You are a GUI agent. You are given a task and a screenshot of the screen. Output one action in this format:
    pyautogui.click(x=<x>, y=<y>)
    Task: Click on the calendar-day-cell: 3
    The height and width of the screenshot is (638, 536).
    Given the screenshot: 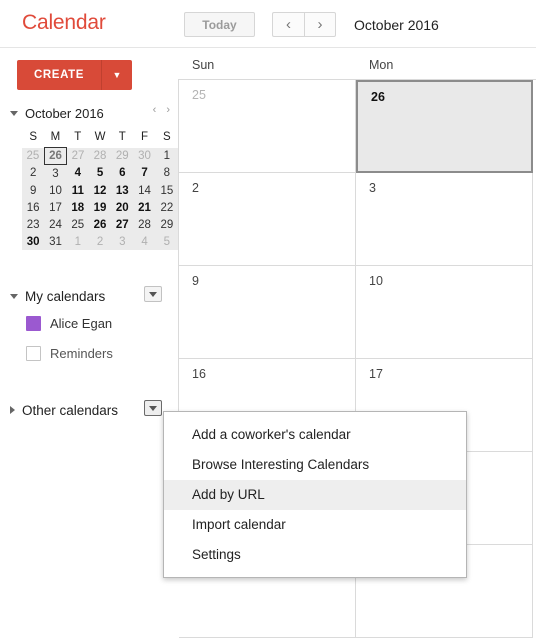 What is the action you would take?
    pyautogui.click(x=444, y=219)
    